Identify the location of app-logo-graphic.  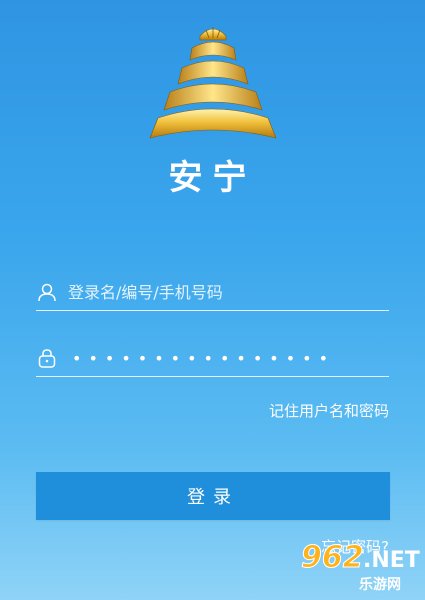
(213, 83).